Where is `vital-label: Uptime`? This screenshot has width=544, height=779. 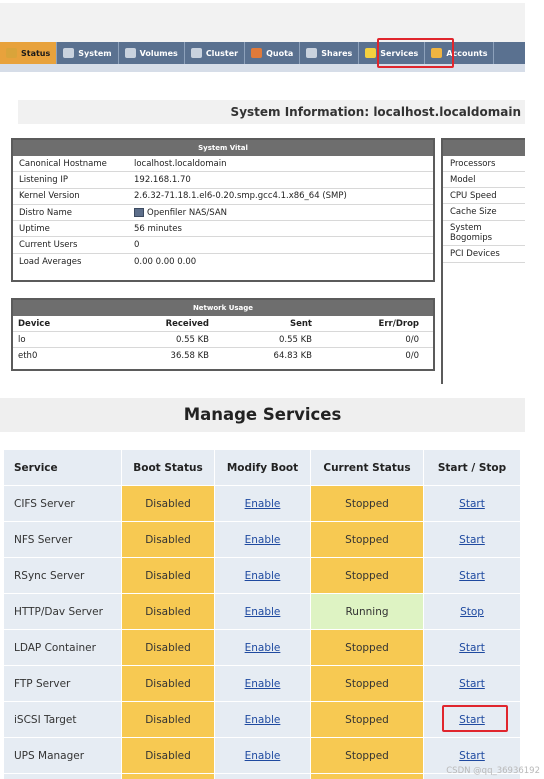 vital-label: Uptime is located at coordinates (34, 228).